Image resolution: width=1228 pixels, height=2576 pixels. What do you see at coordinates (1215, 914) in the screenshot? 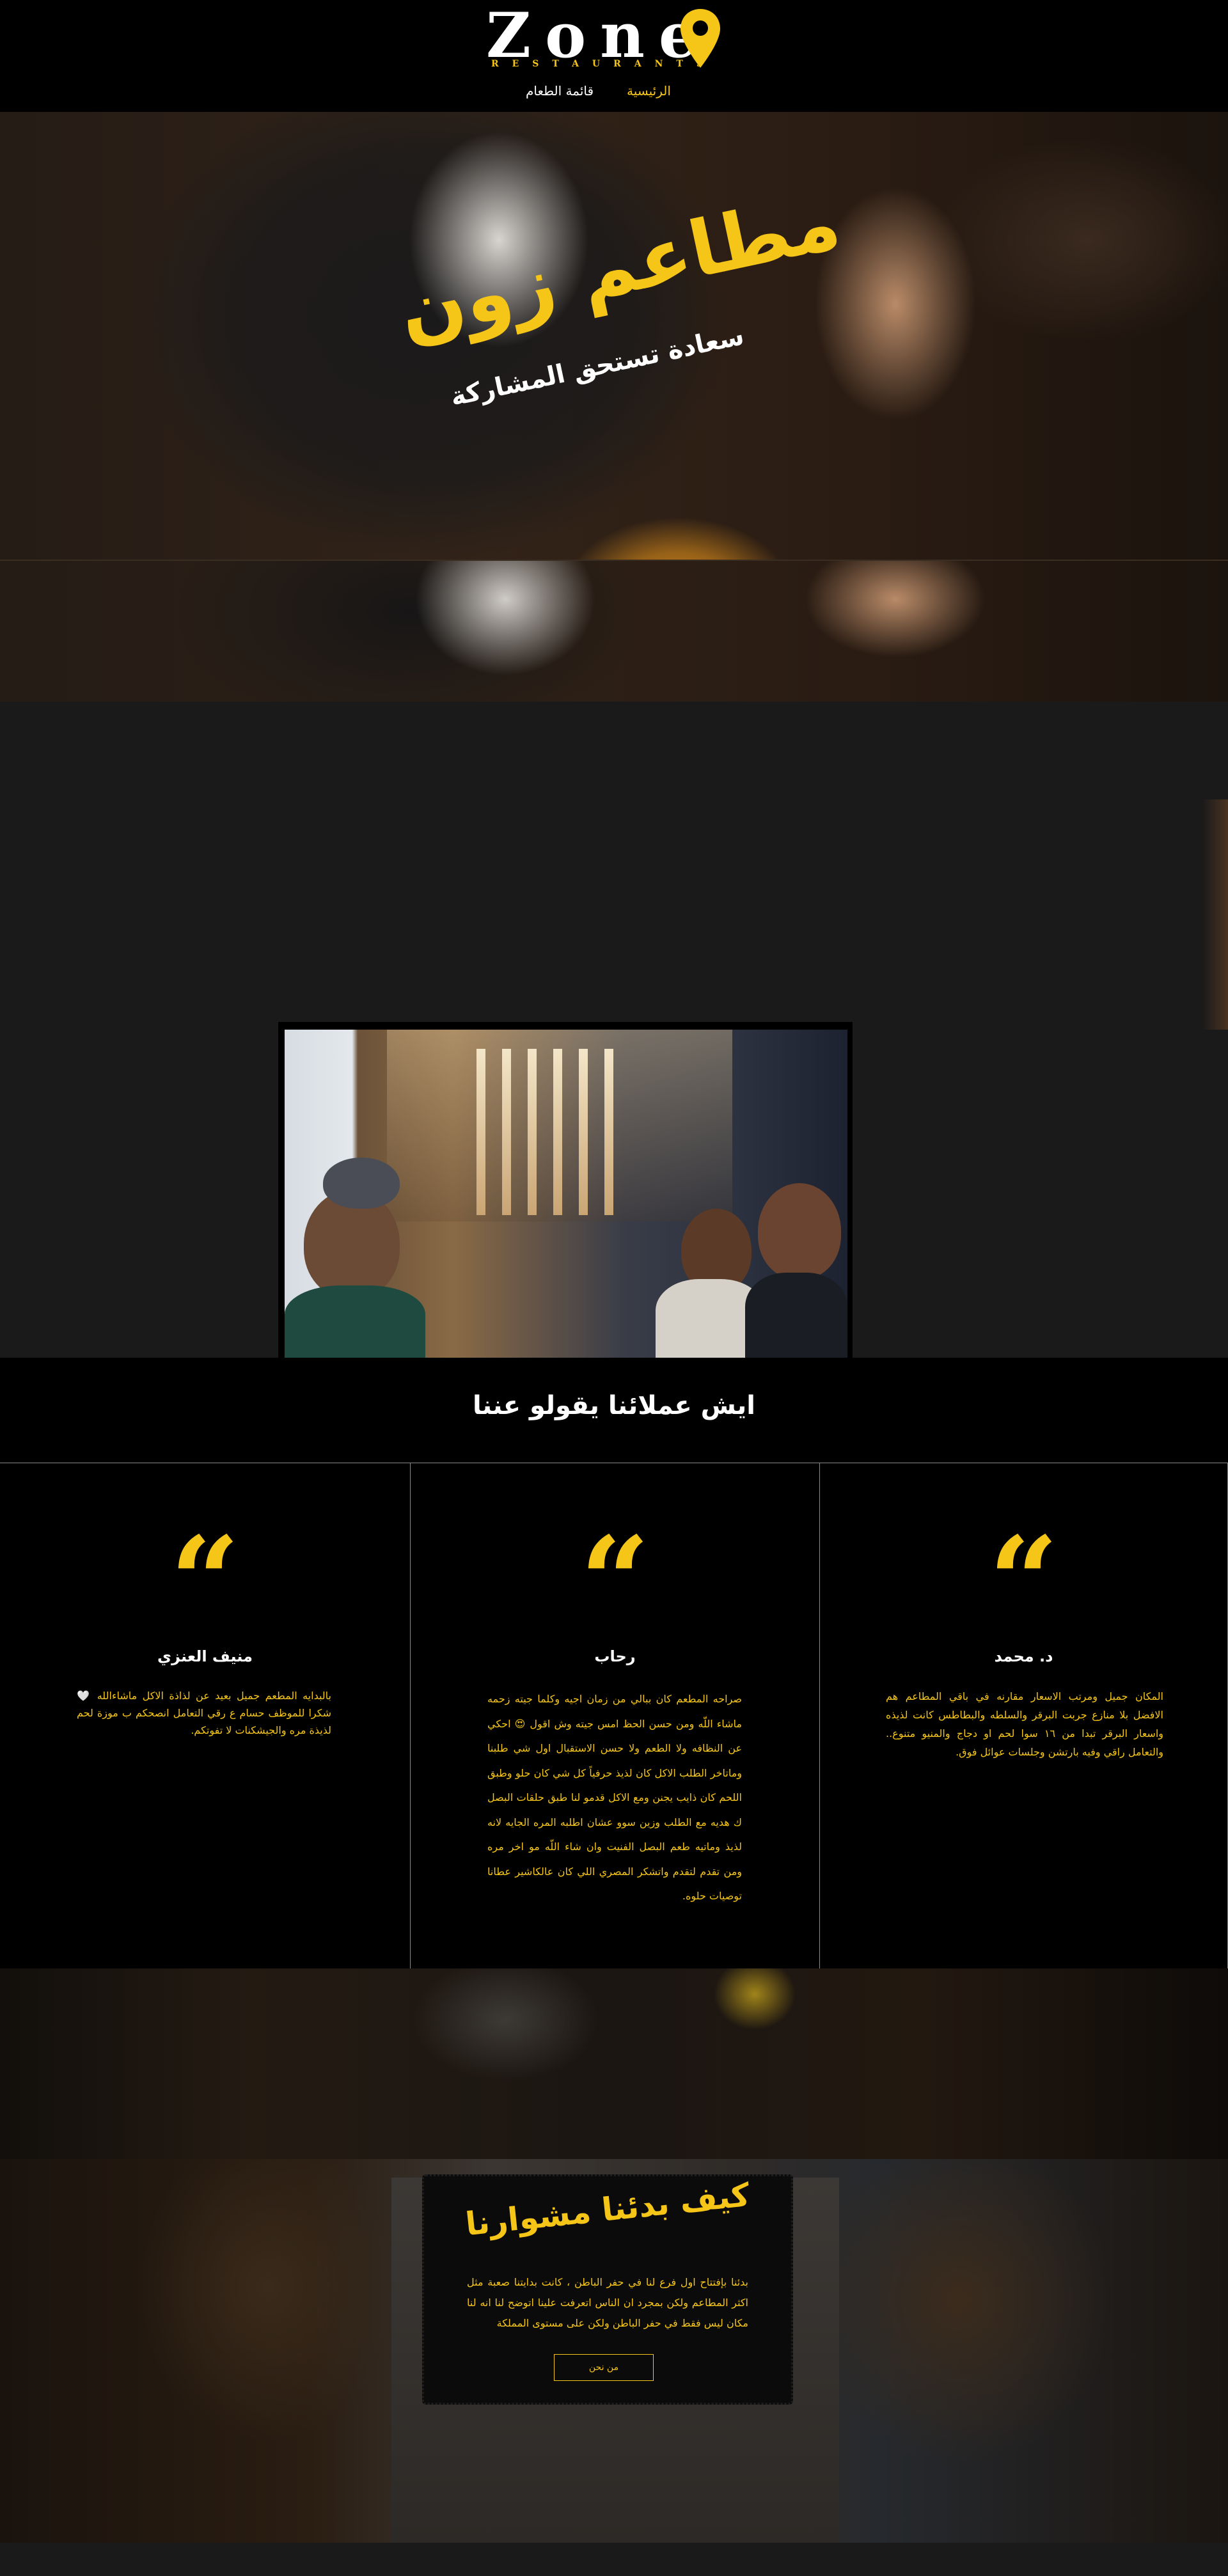
I see `decorative-glow` at bounding box center [1215, 914].